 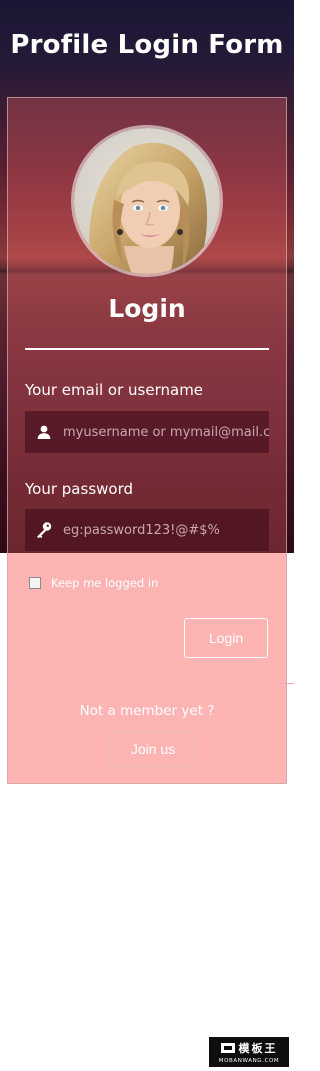 I want to click on keep-logged-in-row: Keep me logged in, so click(x=93, y=583).